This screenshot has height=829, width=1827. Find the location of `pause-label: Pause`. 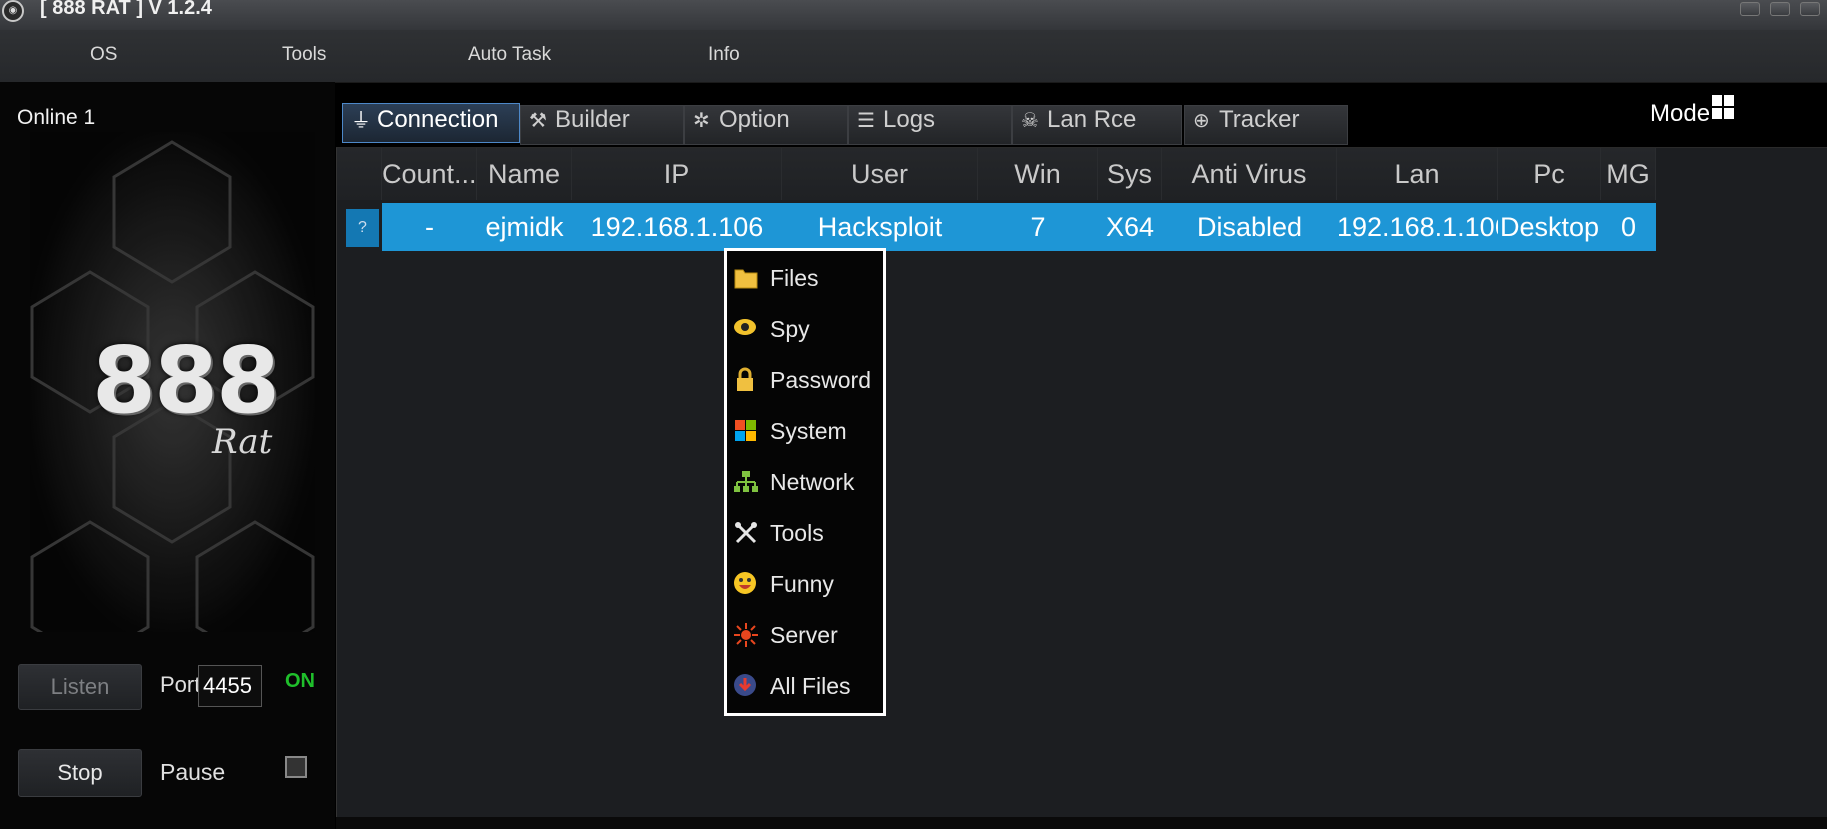

pause-label: Pause is located at coordinates (193, 772).